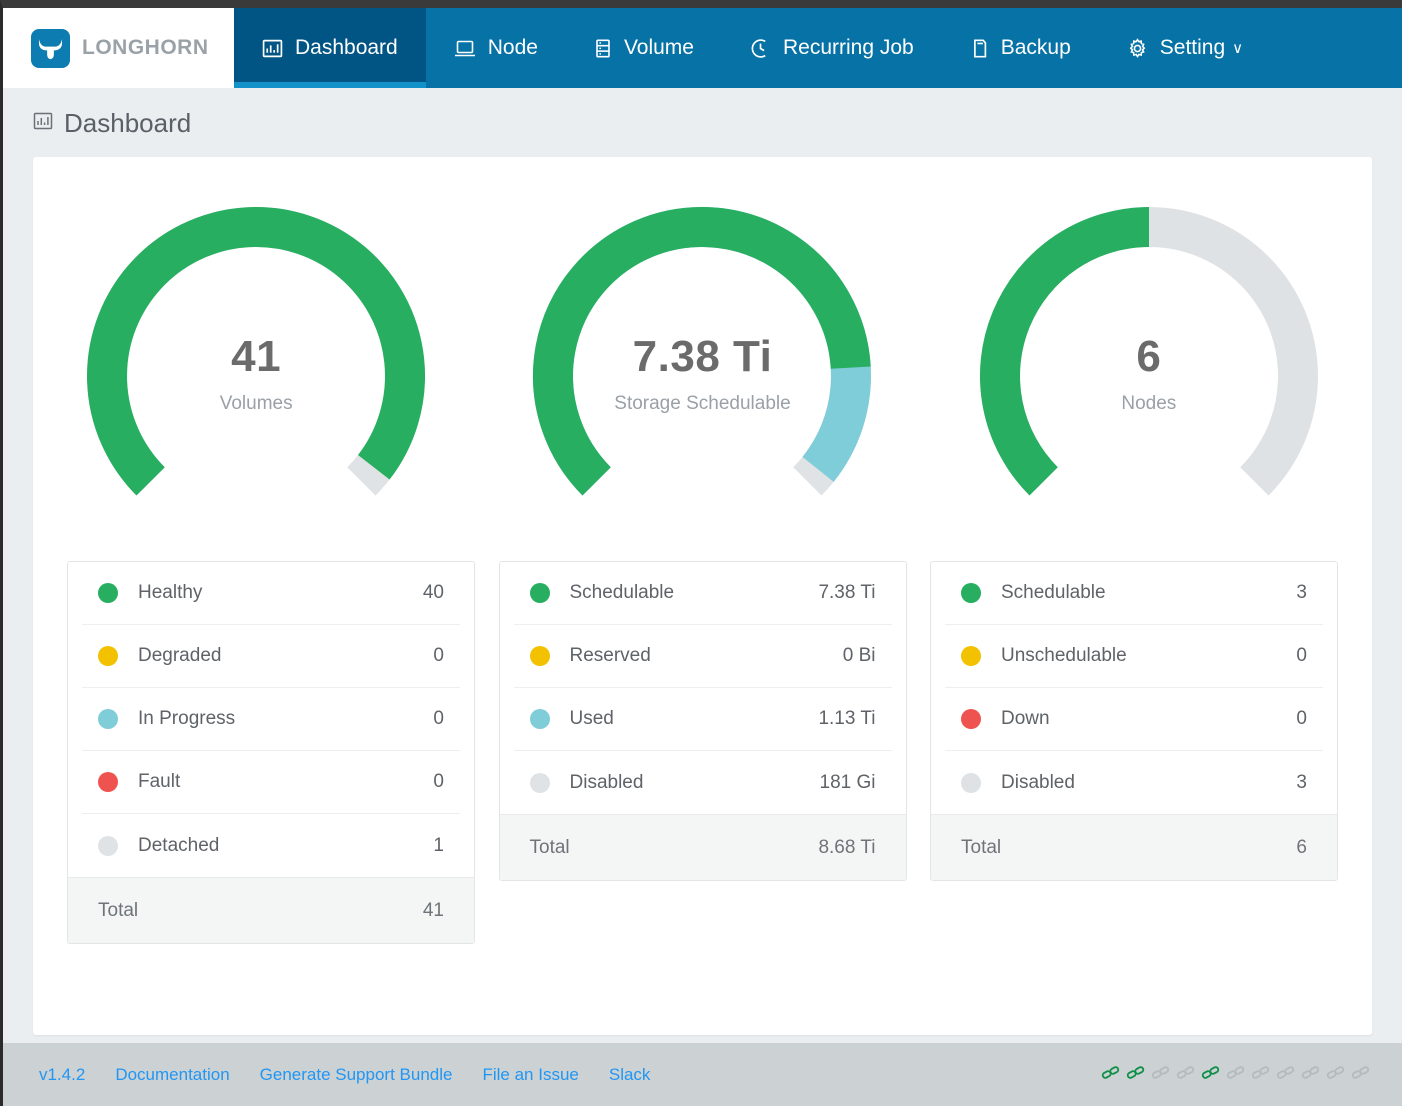 Image resolution: width=1402 pixels, height=1106 pixels. What do you see at coordinates (702, 847) in the screenshot?
I see `legend-total-row: Total 8.68 Ti` at bounding box center [702, 847].